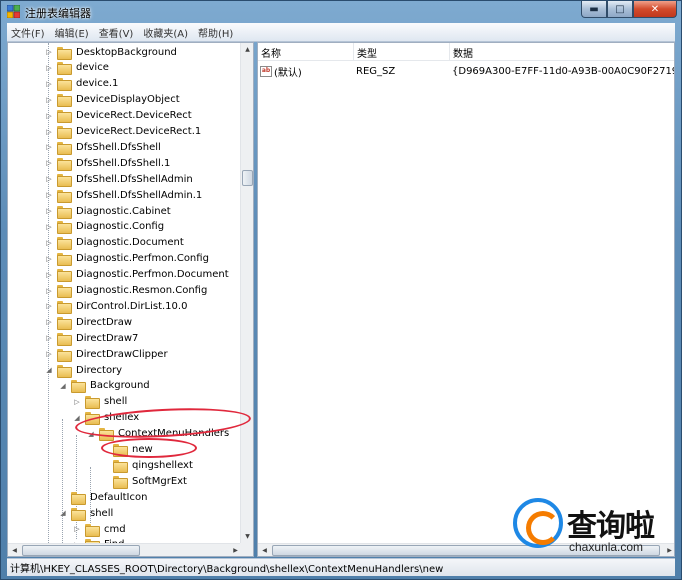 This screenshot has height=580, width=682. Describe the element at coordinates (86, 513) in the screenshot. I see `tree-node: ◢ shell` at that location.